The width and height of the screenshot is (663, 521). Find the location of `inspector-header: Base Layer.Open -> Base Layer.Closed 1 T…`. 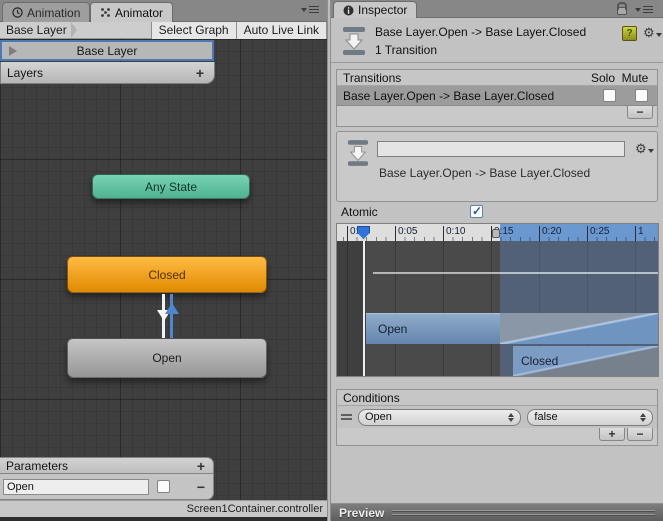

inspector-header: Base Layer.Open -> Base Layer.Closed 1 T… is located at coordinates (497, 40).